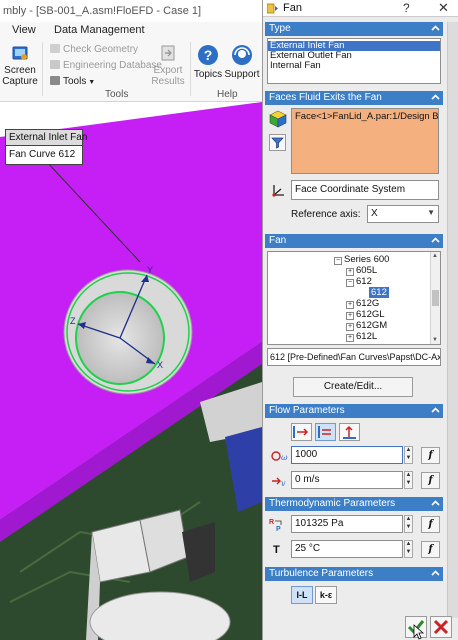 The image size is (458, 640). Describe the element at coordinates (302, 595) in the screenshot. I see `turbulence-intensity-length-button: I-L` at that location.